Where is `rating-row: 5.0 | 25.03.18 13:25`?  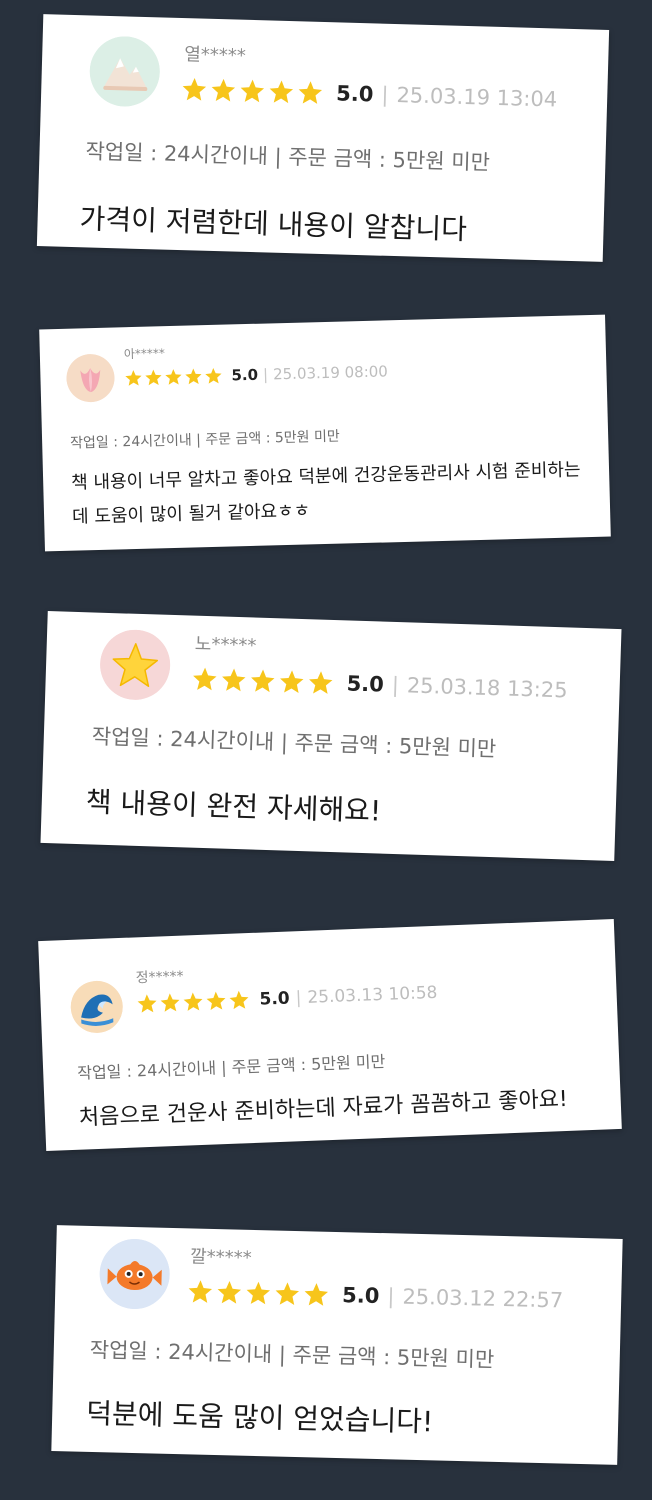
rating-row: 5.0 | 25.03.18 13:25 is located at coordinates (379, 685).